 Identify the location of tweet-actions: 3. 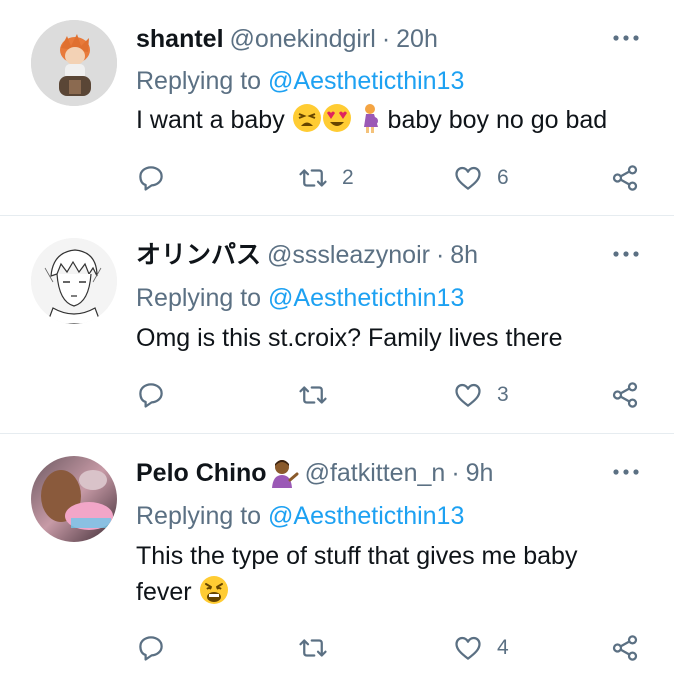
(337, 395).